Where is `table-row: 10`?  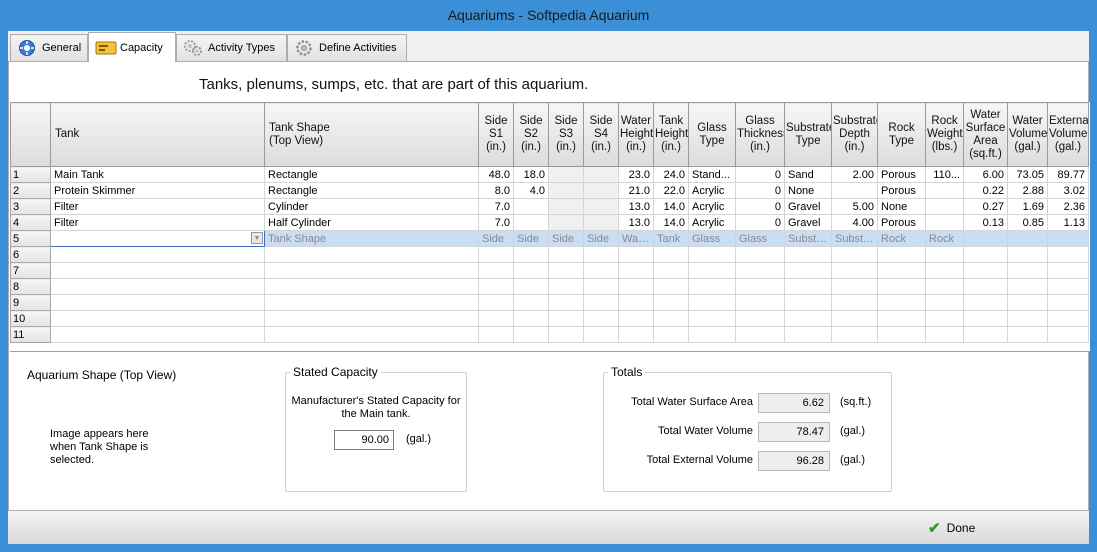
table-row: 10 is located at coordinates (549, 318).